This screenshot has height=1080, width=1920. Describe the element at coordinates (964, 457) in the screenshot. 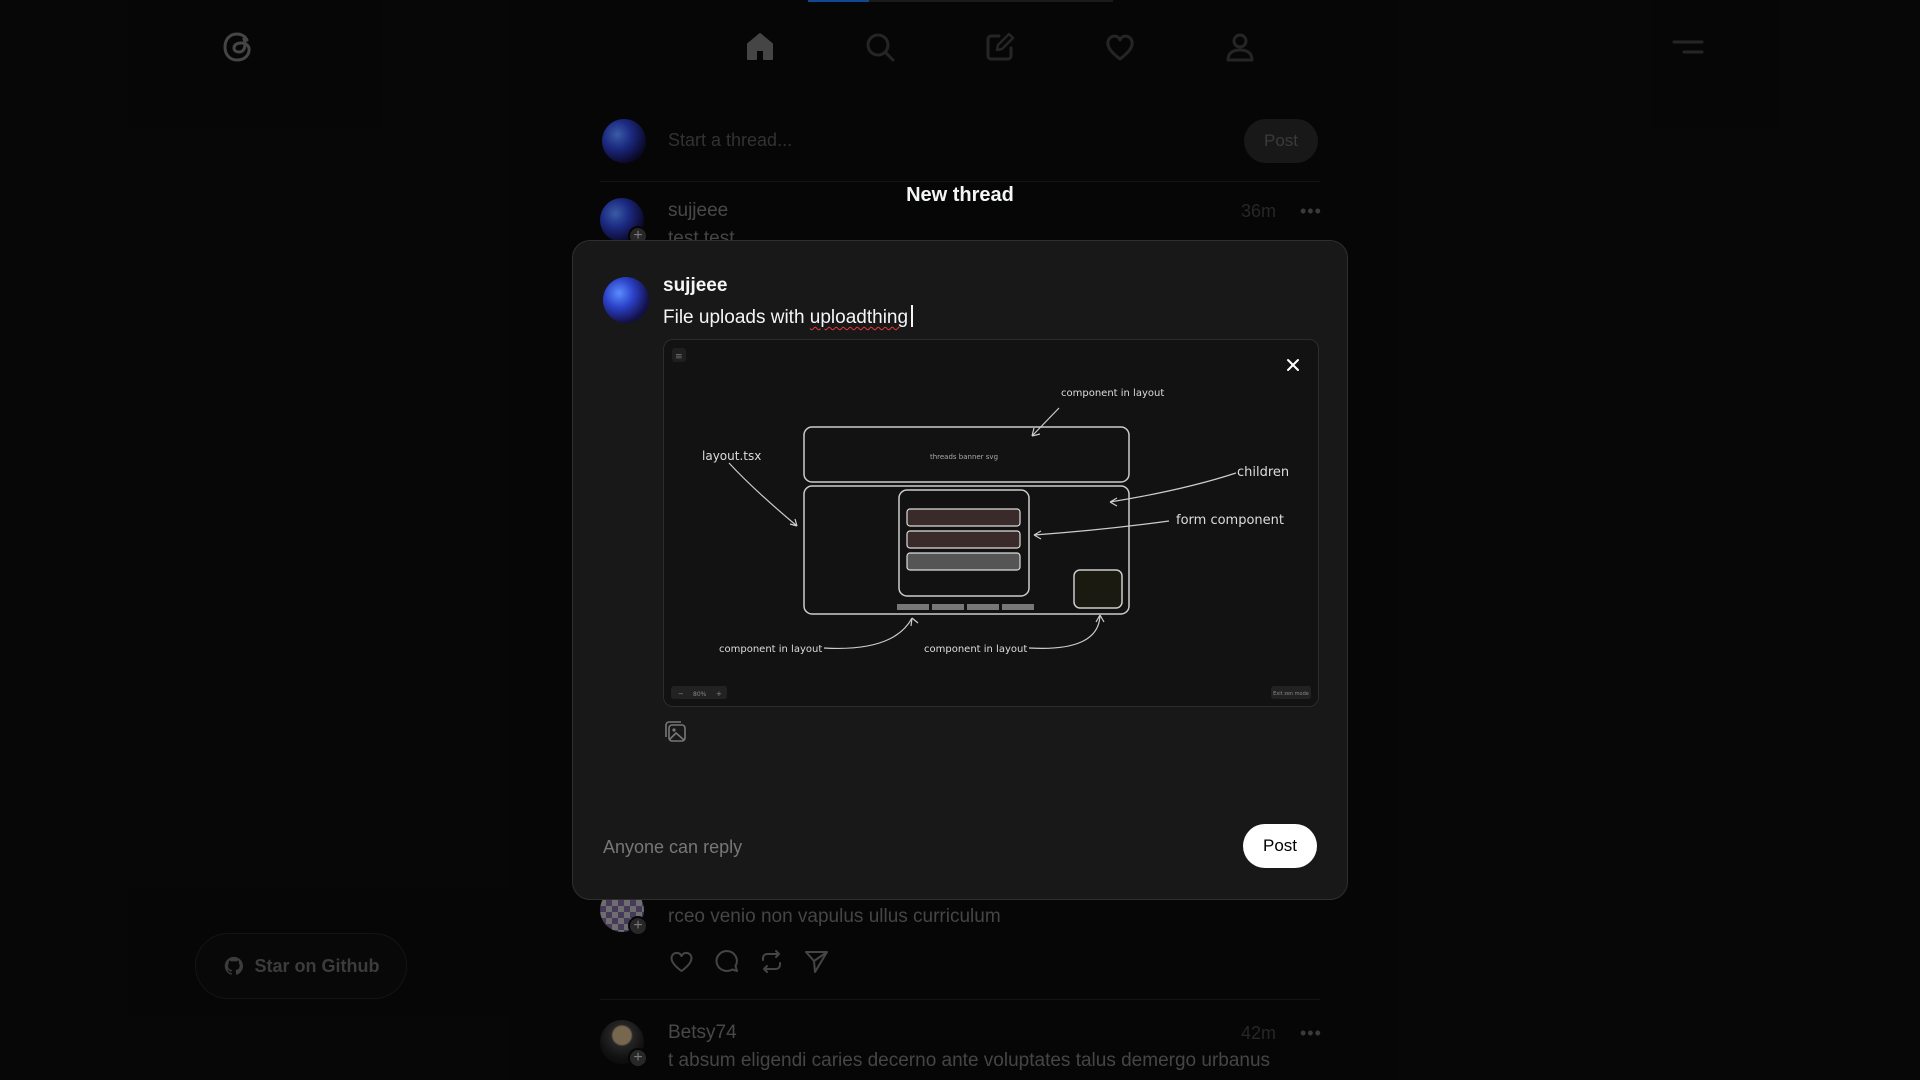

I see `sketch-banner-text: threads banner svg` at that location.